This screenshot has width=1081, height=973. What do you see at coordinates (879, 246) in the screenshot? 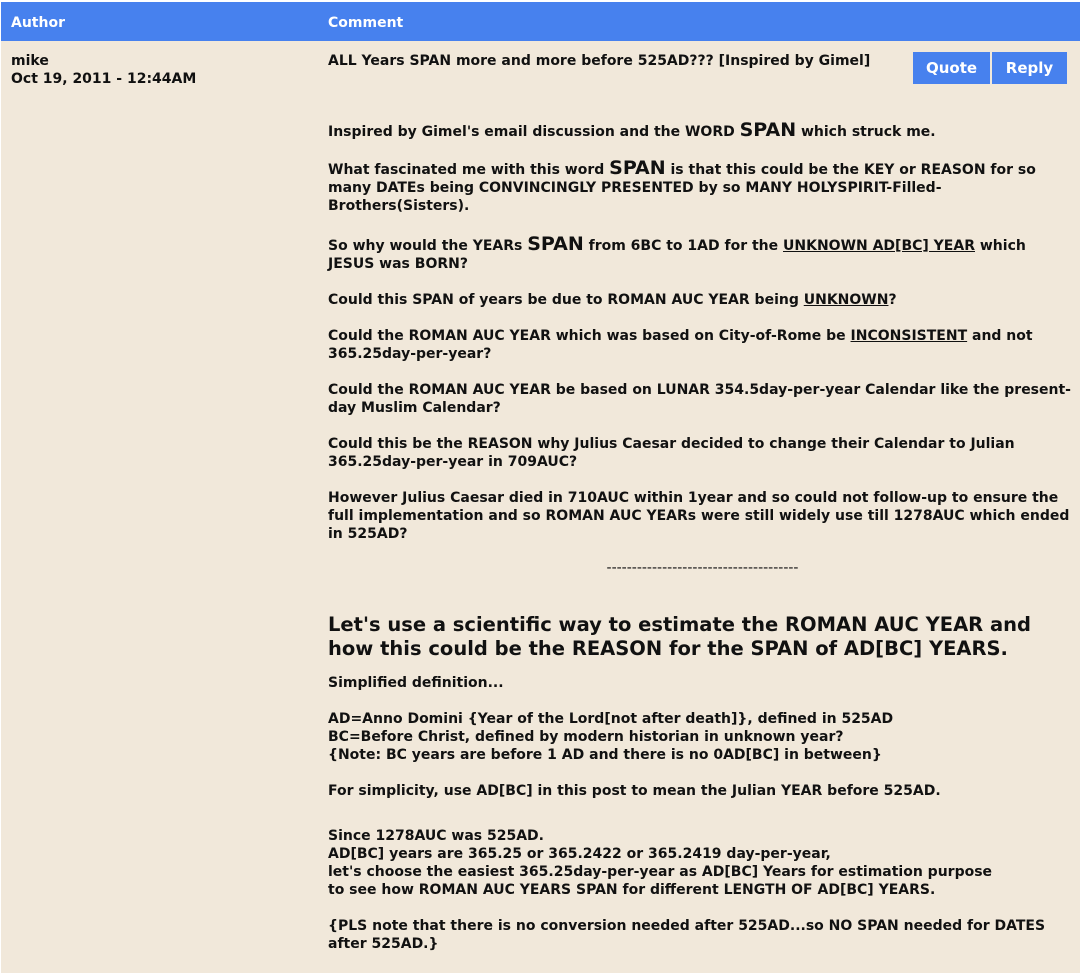
I see `unknown-year-link: UNKNOWN AD[BC] YEAR` at bounding box center [879, 246].